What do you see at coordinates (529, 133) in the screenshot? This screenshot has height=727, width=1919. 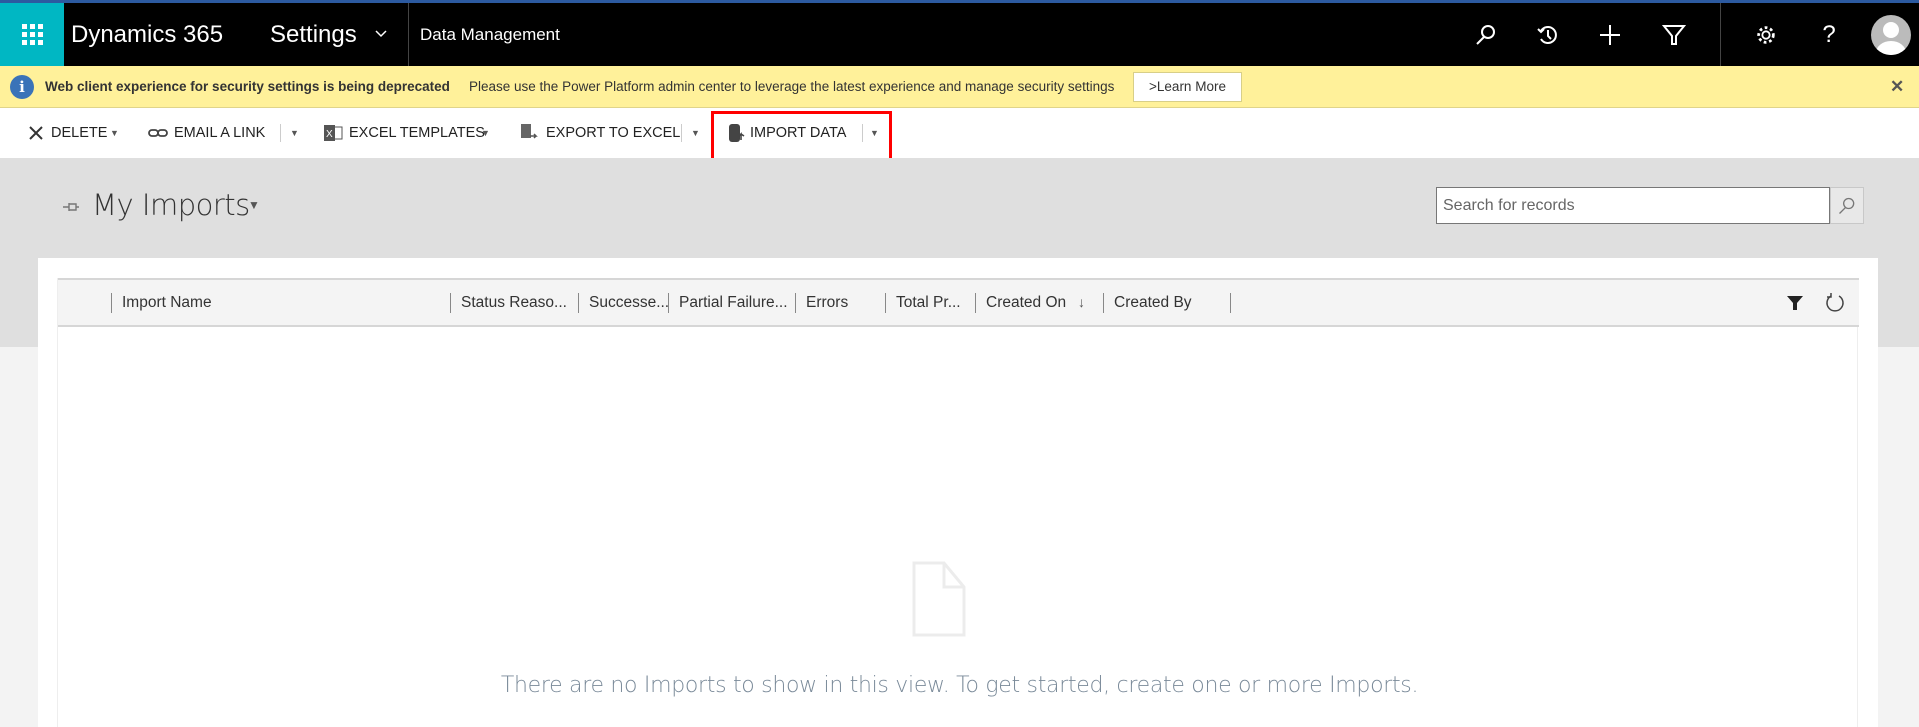 I see `export-excel-icon` at bounding box center [529, 133].